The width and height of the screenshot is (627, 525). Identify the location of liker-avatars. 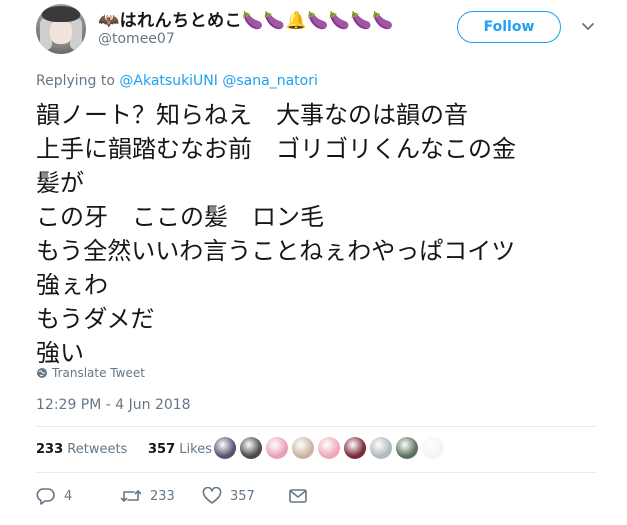
(329, 448).